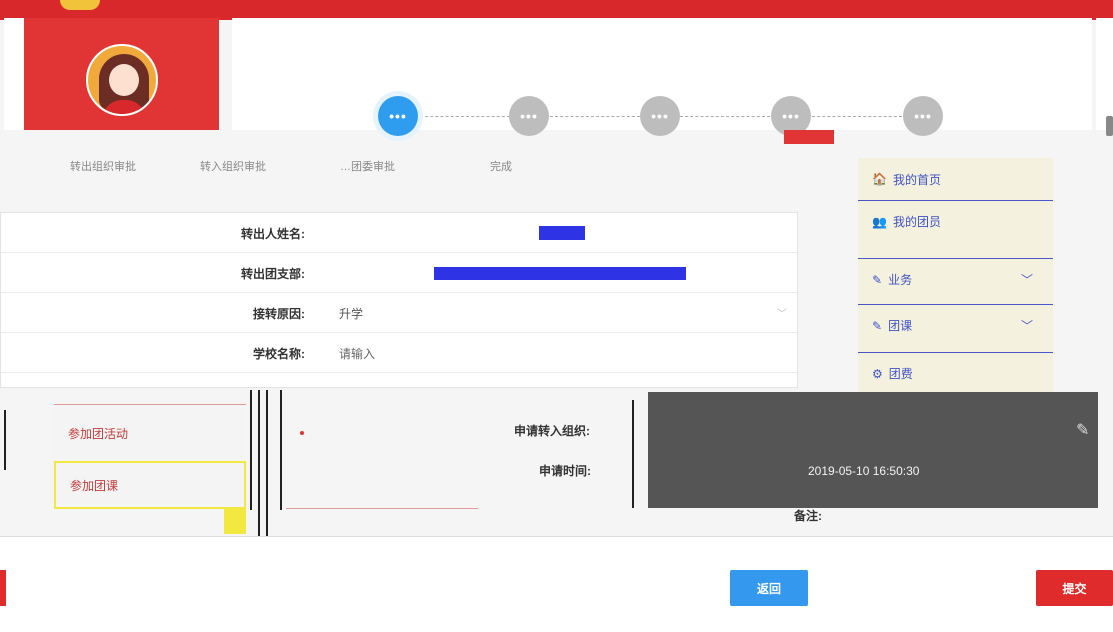 Image resolution: width=1113 pixels, height=632 pixels. Describe the element at coordinates (809, 137) in the screenshot. I see `status-badge` at that location.